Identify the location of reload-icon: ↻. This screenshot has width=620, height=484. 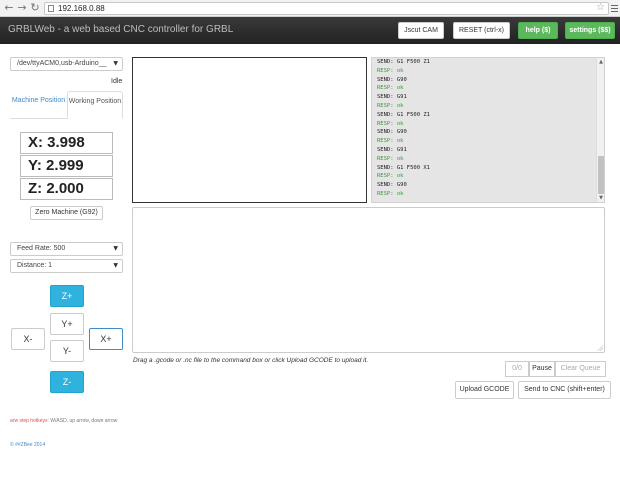
(35, 8).